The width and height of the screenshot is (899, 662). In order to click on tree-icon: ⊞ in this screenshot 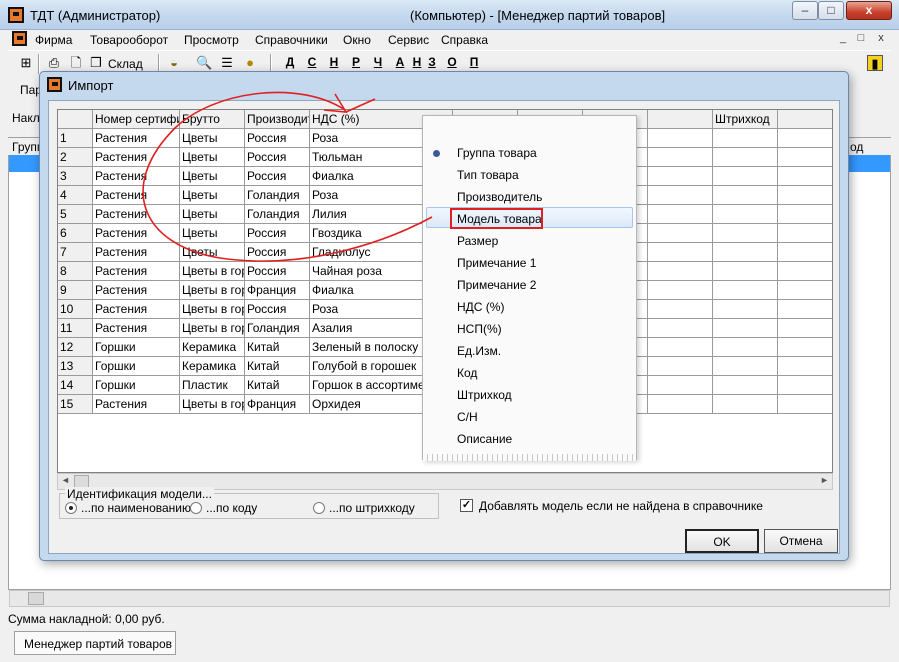, I will do `click(26, 63)`.